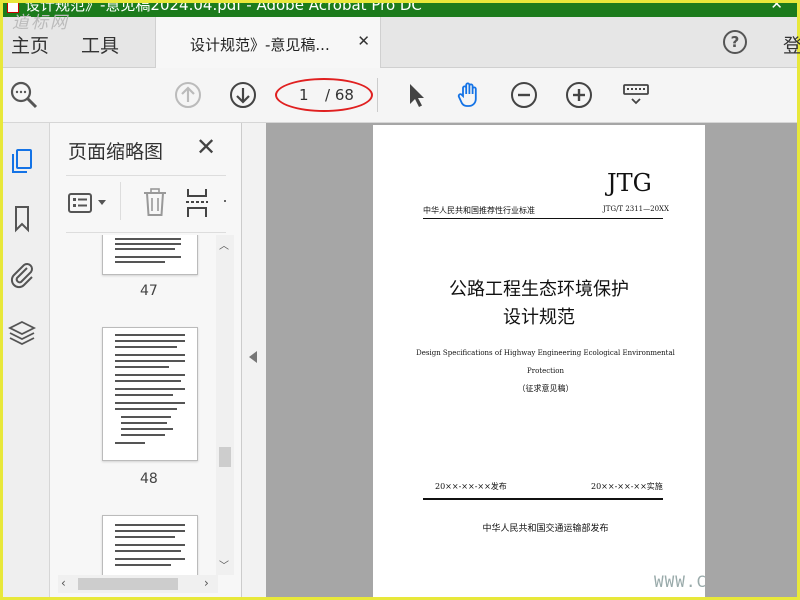 This screenshot has width=800, height=600. What do you see at coordinates (636, 95) in the screenshot?
I see `keyboard-fit-icon` at bounding box center [636, 95].